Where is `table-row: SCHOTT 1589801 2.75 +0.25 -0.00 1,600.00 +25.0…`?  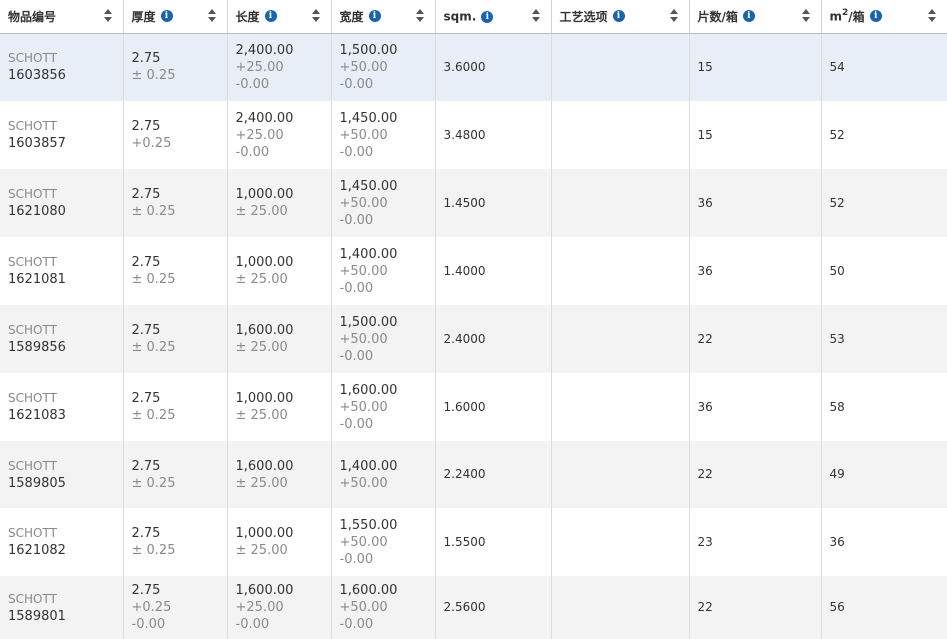 table-row: SCHOTT 1589801 2.75 +0.25 -0.00 1,600.00 +25.0… is located at coordinates (473, 607).